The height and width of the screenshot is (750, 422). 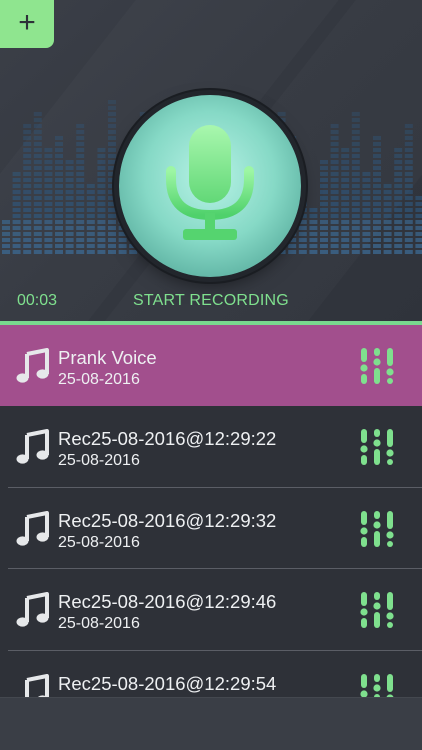 What do you see at coordinates (107, 357) in the screenshot?
I see `recording-title: Prank Voice` at bounding box center [107, 357].